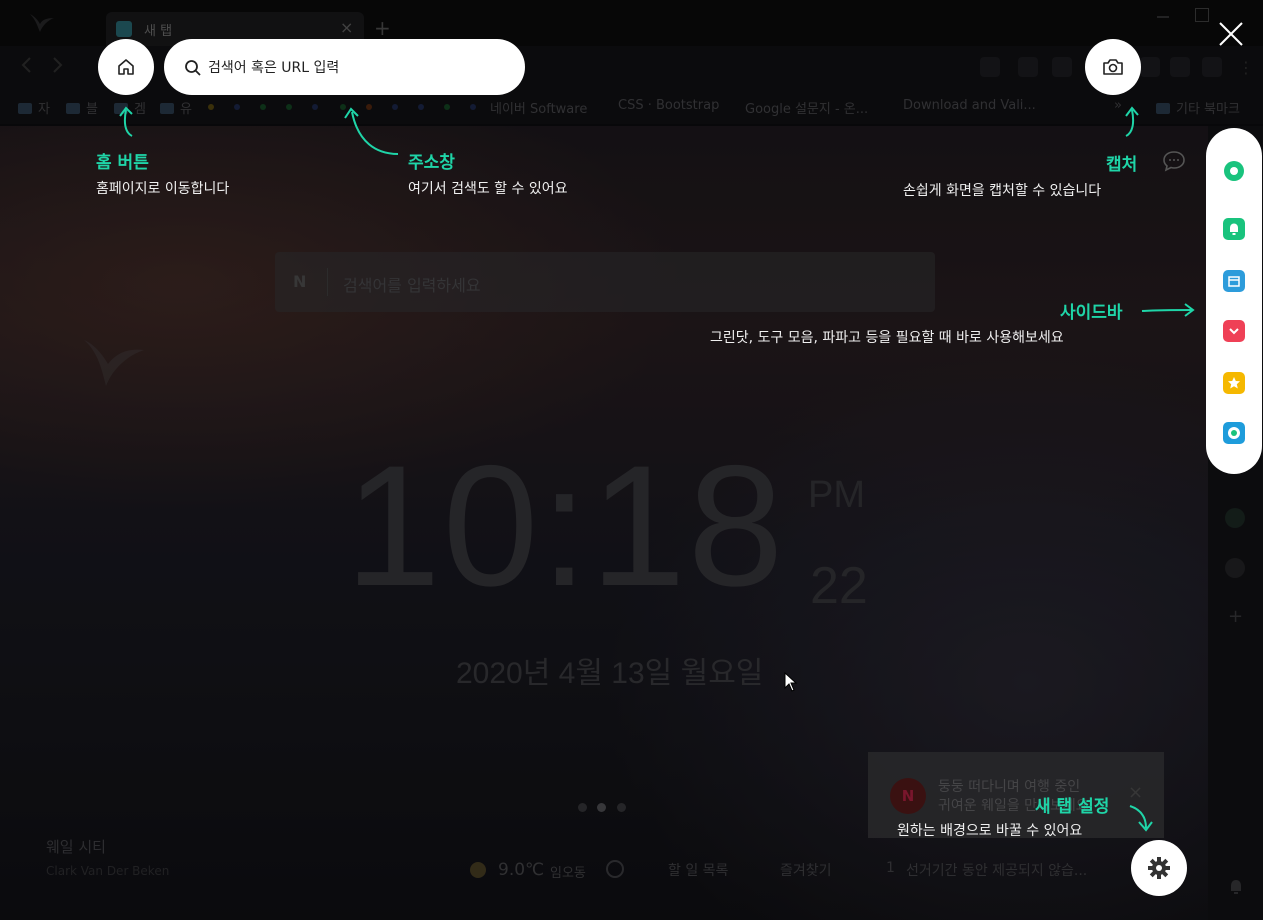 The image size is (1263, 920). What do you see at coordinates (990, 831) in the screenshot?
I see `newtab-callout-desc: 원하는 배경으로 바꿀 수 있어요` at bounding box center [990, 831].